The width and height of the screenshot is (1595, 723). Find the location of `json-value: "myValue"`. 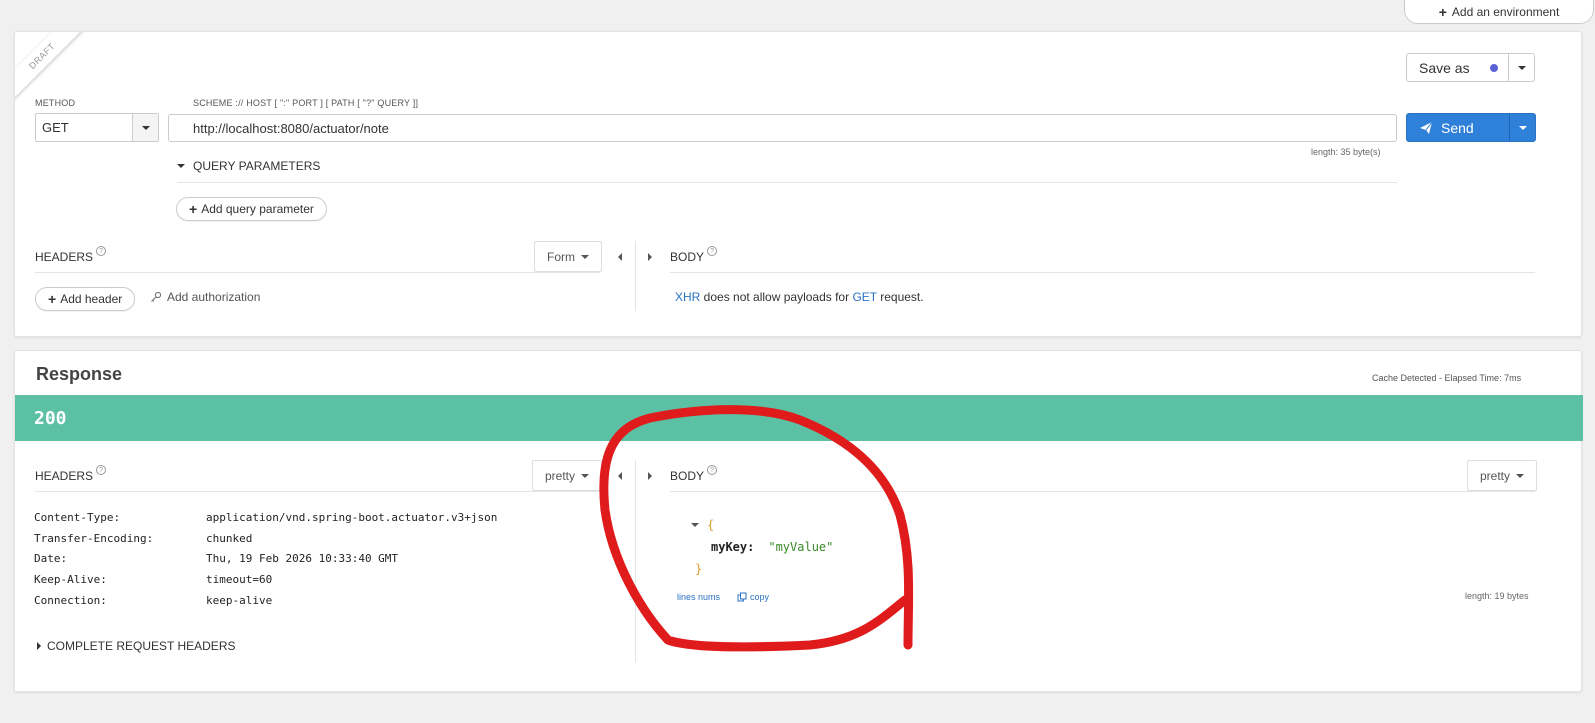

json-value: "myValue" is located at coordinates (801, 547).